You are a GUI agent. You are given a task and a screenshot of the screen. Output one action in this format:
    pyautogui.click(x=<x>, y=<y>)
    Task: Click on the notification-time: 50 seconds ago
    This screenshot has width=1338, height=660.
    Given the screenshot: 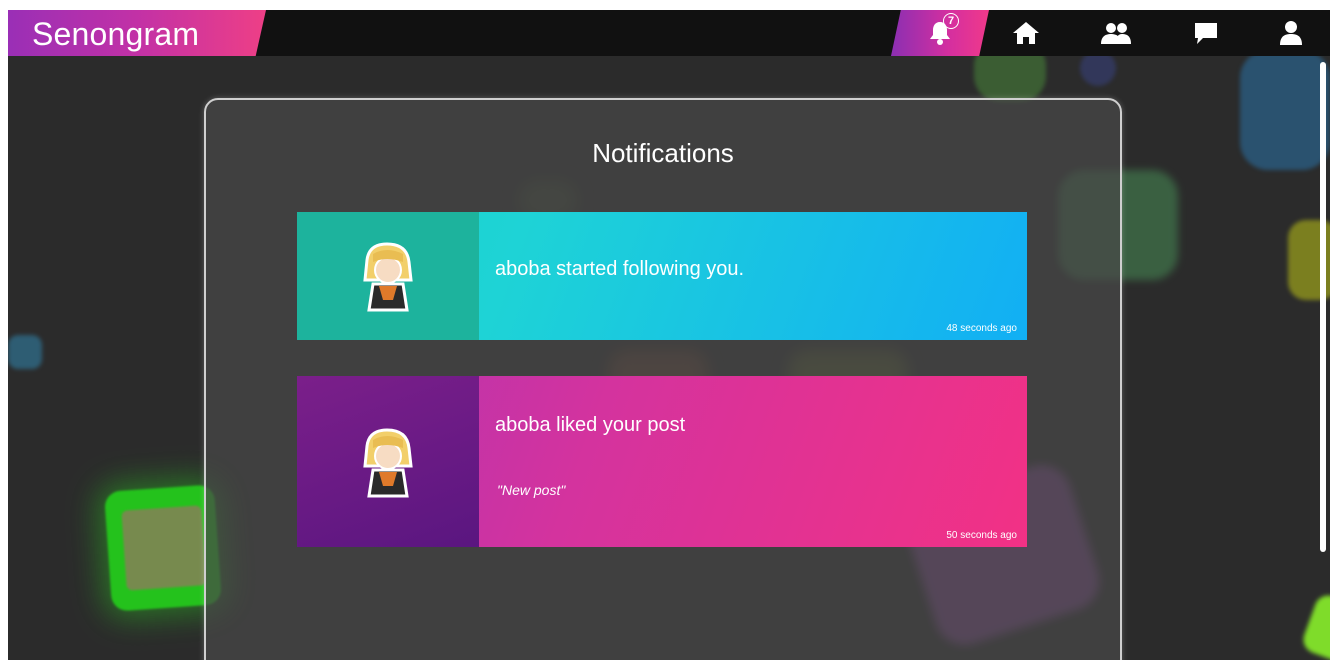 What is the action you would take?
    pyautogui.click(x=981, y=535)
    